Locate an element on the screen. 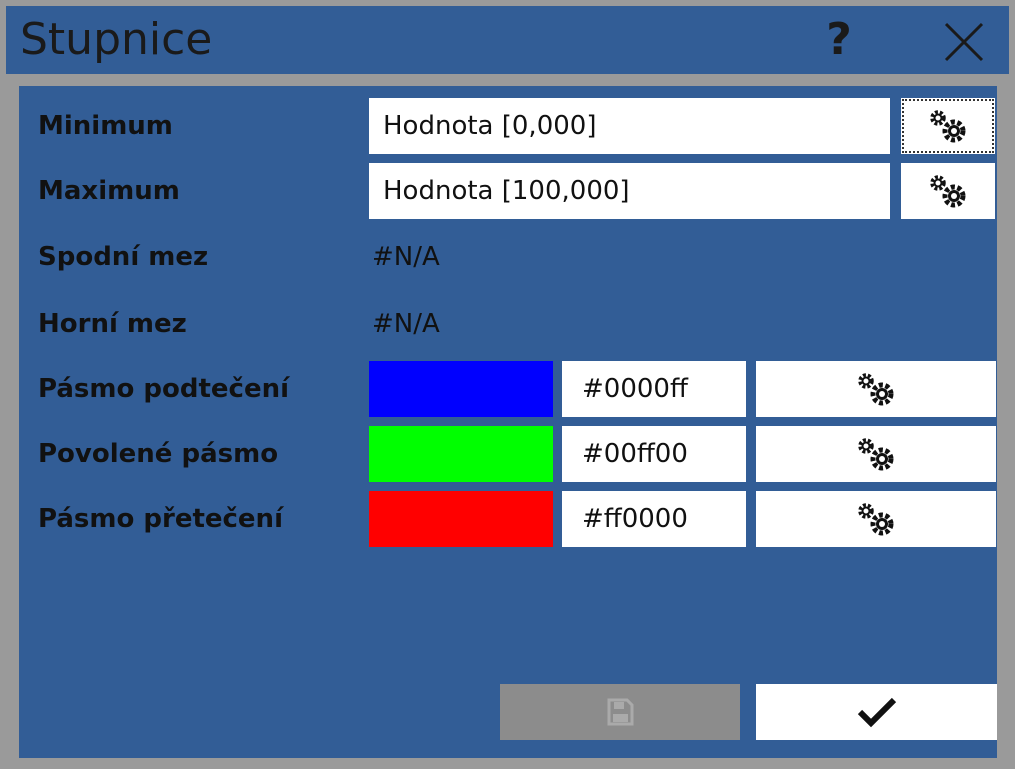 Image resolution: width=1015 pixels, height=769 pixels. maximum-settings-button is located at coordinates (948, 191).